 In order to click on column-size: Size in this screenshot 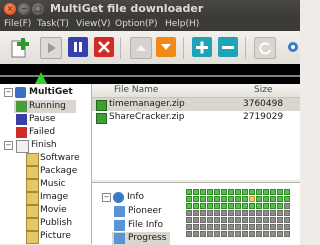, I will do `click(263, 90)`.